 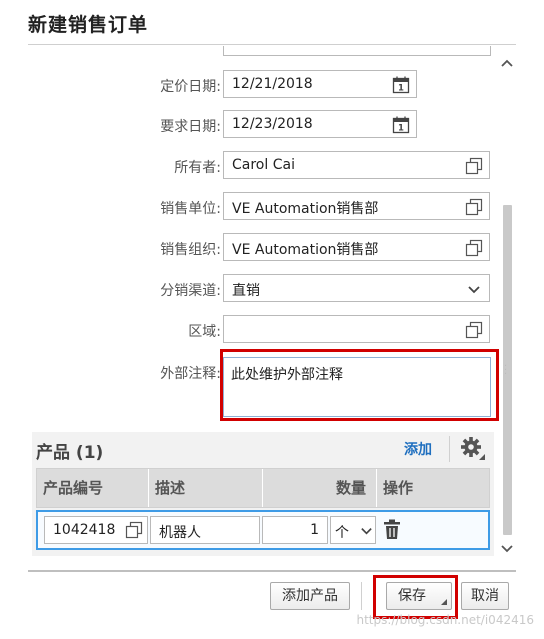 I want to click on row-sales-org: 销售组织: VE Automation销售部, so click(x=264, y=247).